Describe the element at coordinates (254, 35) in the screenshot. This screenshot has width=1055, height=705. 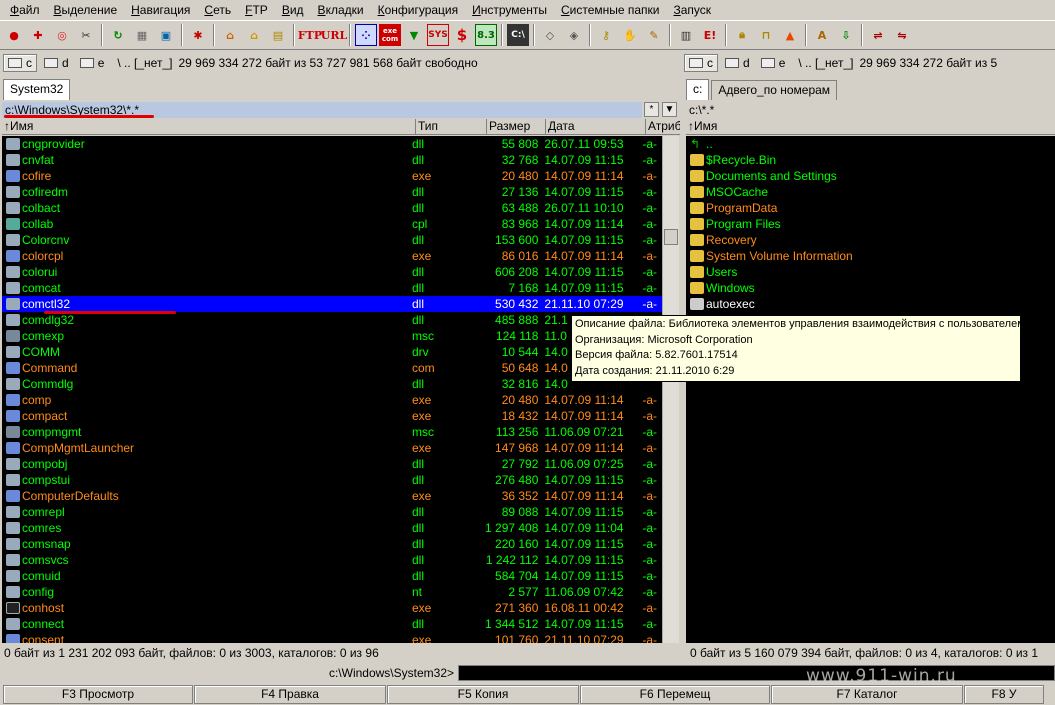
I see `home-up-icon: ⌂` at that location.